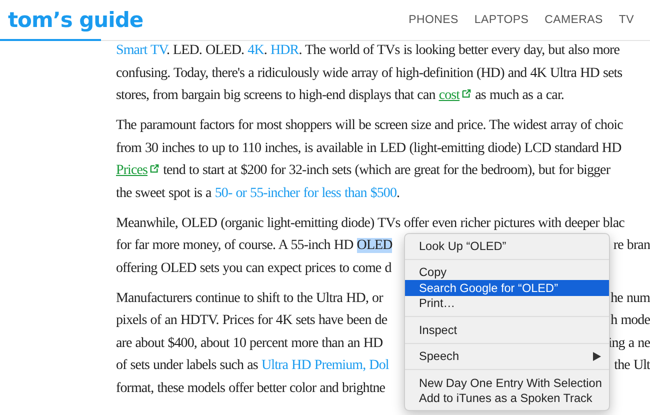  Describe the element at coordinates (258, 194) in the screenshot. I see `article-text-line: the sweet spot is a 50- or 55-incher for less than $500.` at that location.